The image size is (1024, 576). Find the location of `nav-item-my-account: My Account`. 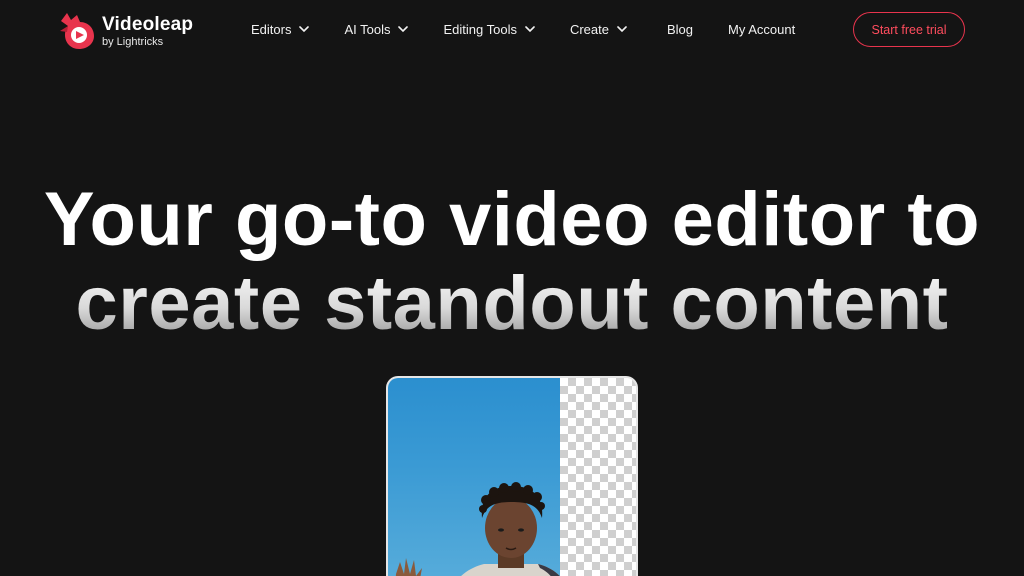

nav-item-my-account: My Account is located at coordinates (761, 29).